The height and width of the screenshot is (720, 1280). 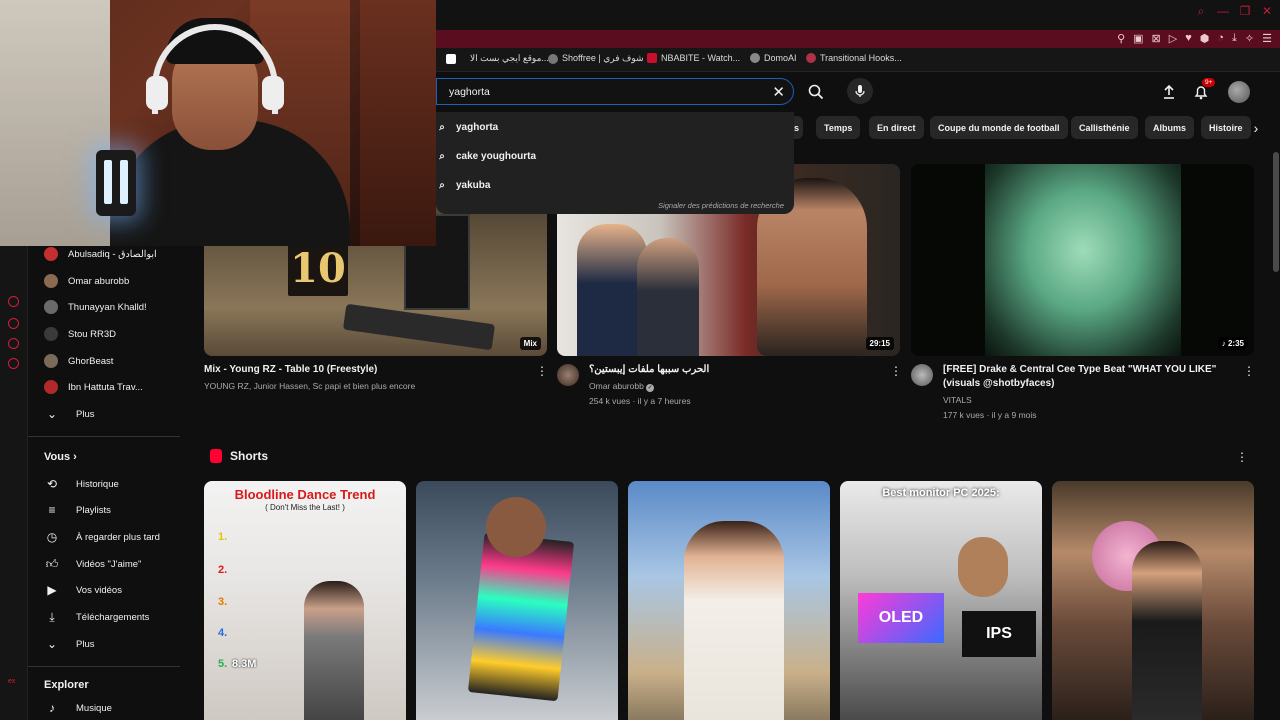 I want to click on chip: Albums, so click(x=1170, y=127).